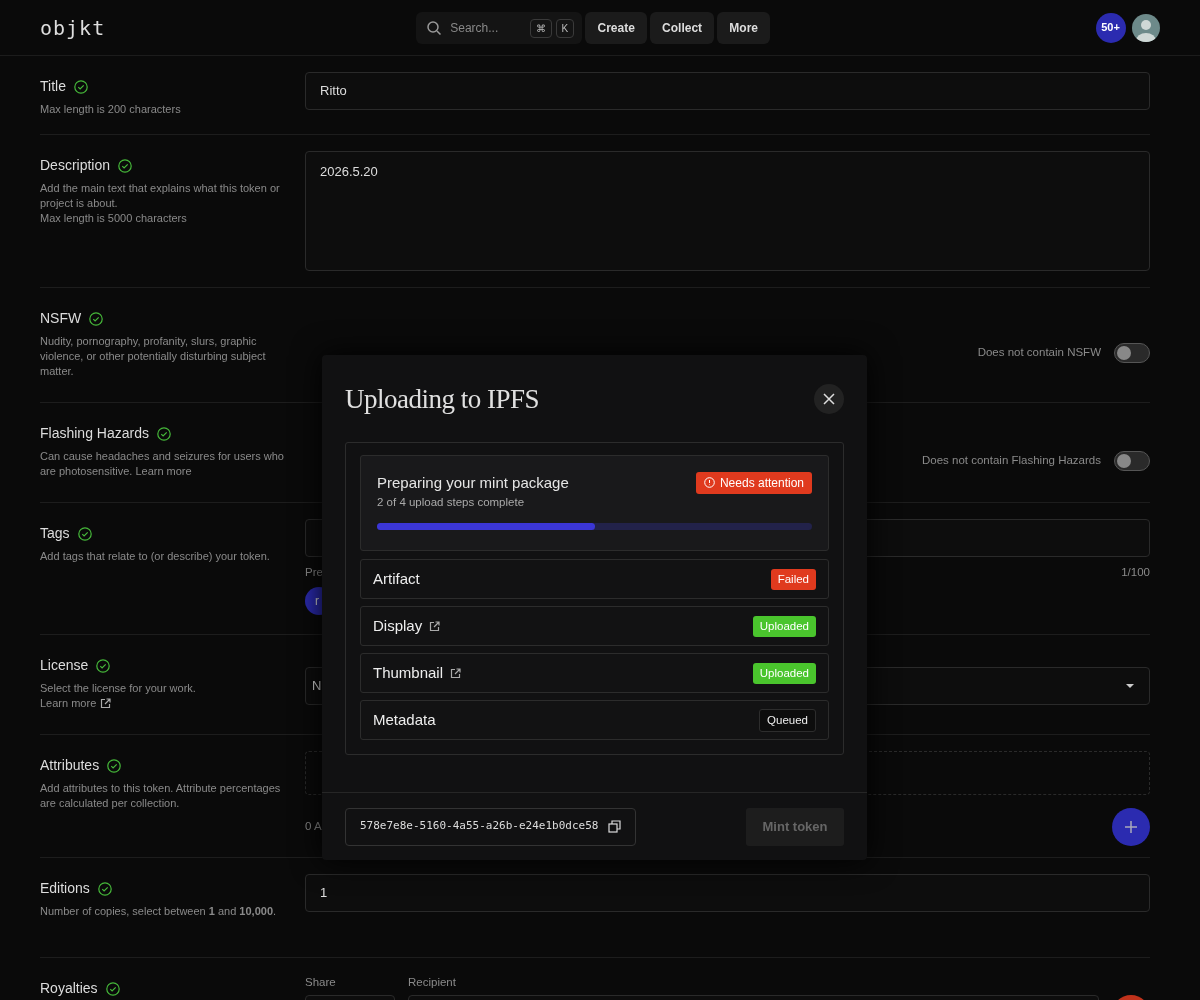  Describe the element at coordinates (793, 579) in the screenshot. I see `step-status: Failed` at that location.